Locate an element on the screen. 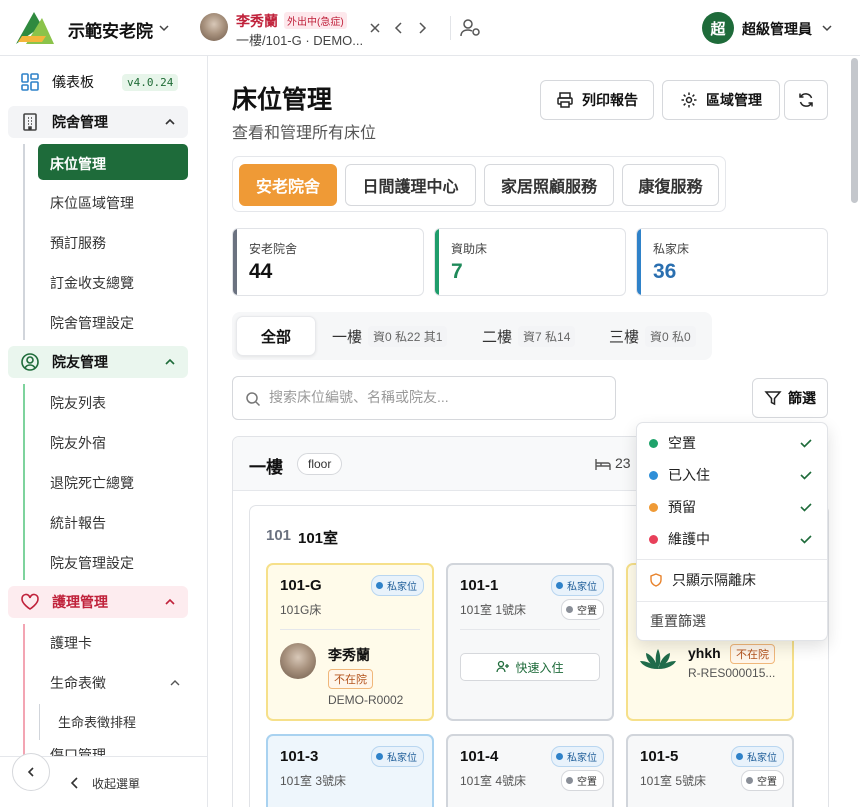  bed-card: 101-5 101室 5號床 私家位 空置 is located at coordinates (710, 770).